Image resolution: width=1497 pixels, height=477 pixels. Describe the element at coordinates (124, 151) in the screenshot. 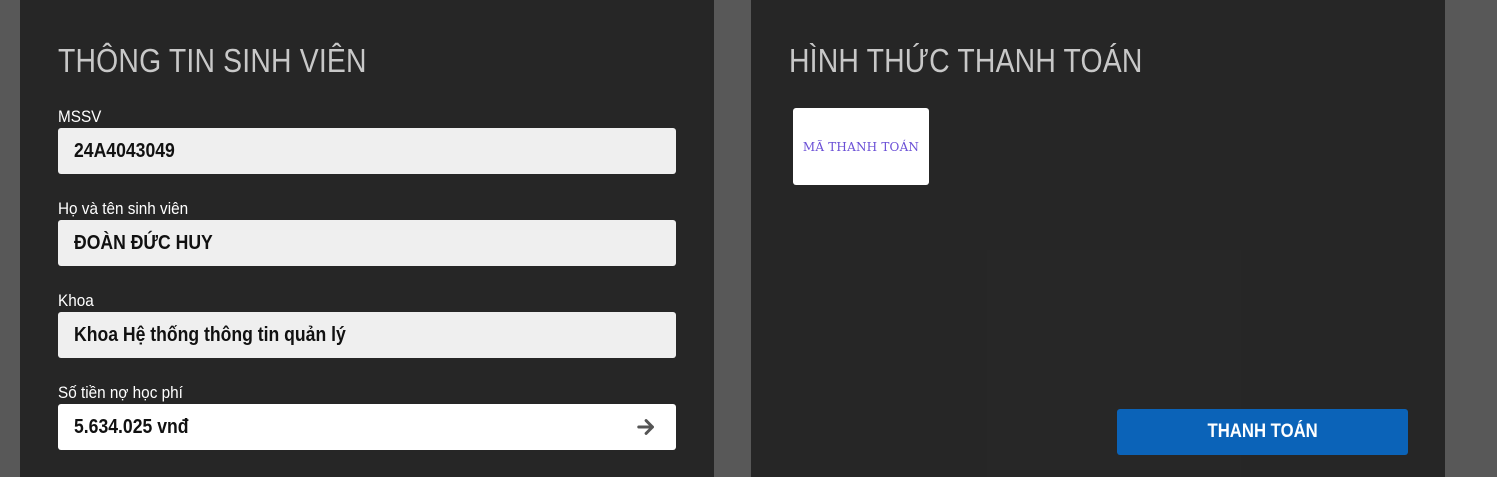

I see `student-id-value: 24A4043049` at that location.